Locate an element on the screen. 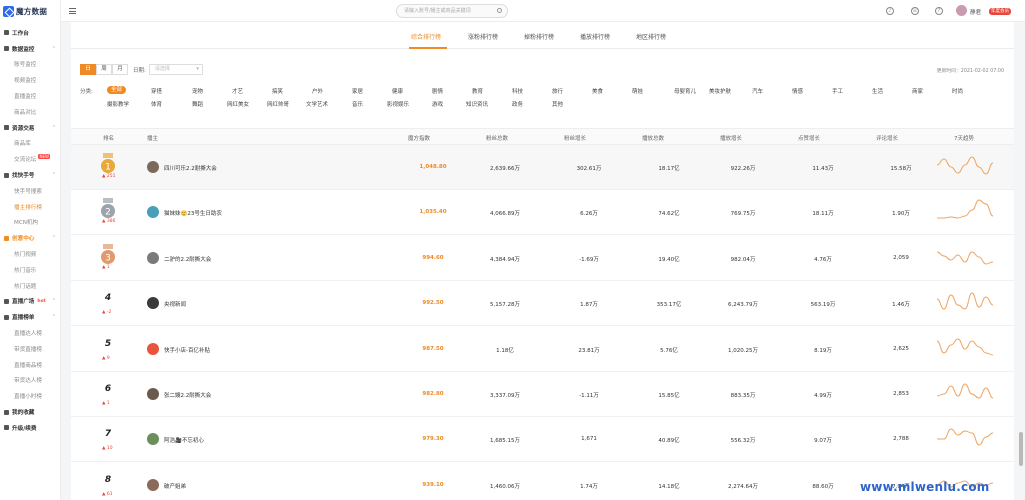 Image resolution: width=1025 pixels, height=500 pixels. category-6: 家居 is located at coordinates (357, 91).